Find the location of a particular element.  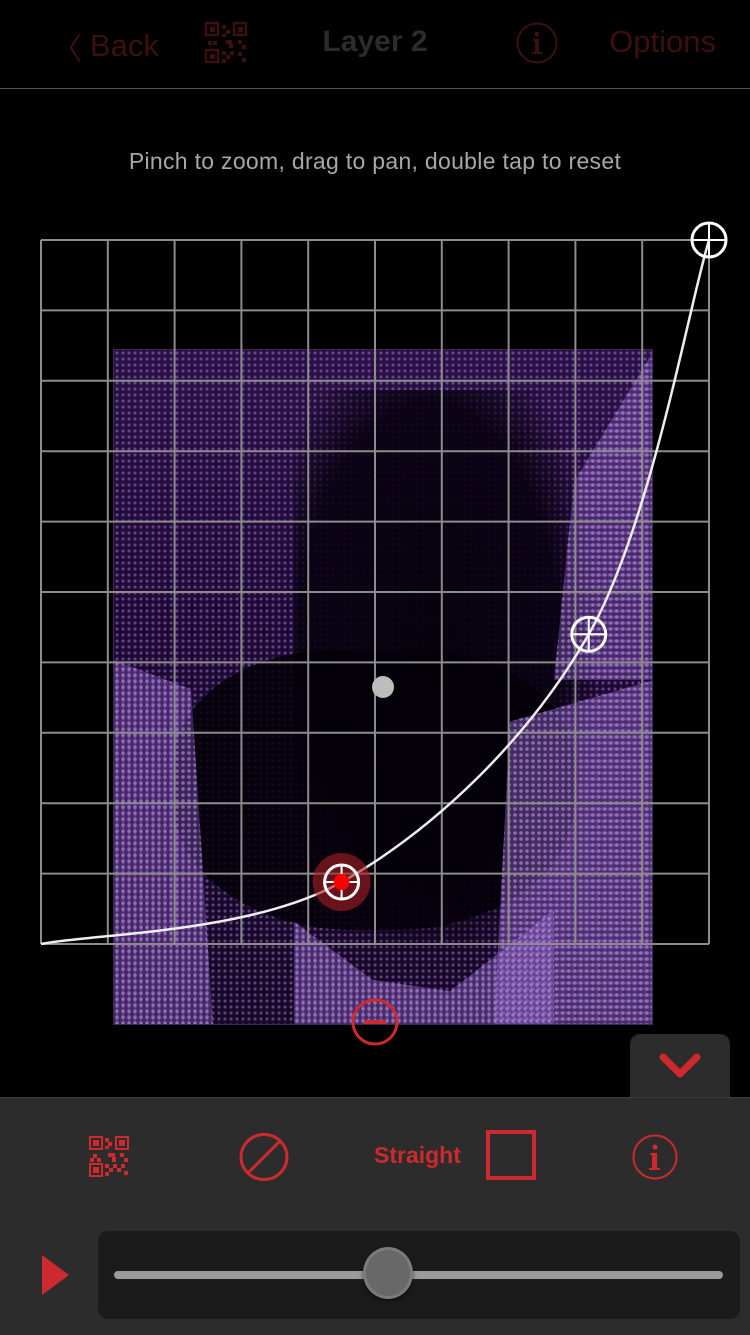

timeline-slider is located at coordinates (419, 1275).